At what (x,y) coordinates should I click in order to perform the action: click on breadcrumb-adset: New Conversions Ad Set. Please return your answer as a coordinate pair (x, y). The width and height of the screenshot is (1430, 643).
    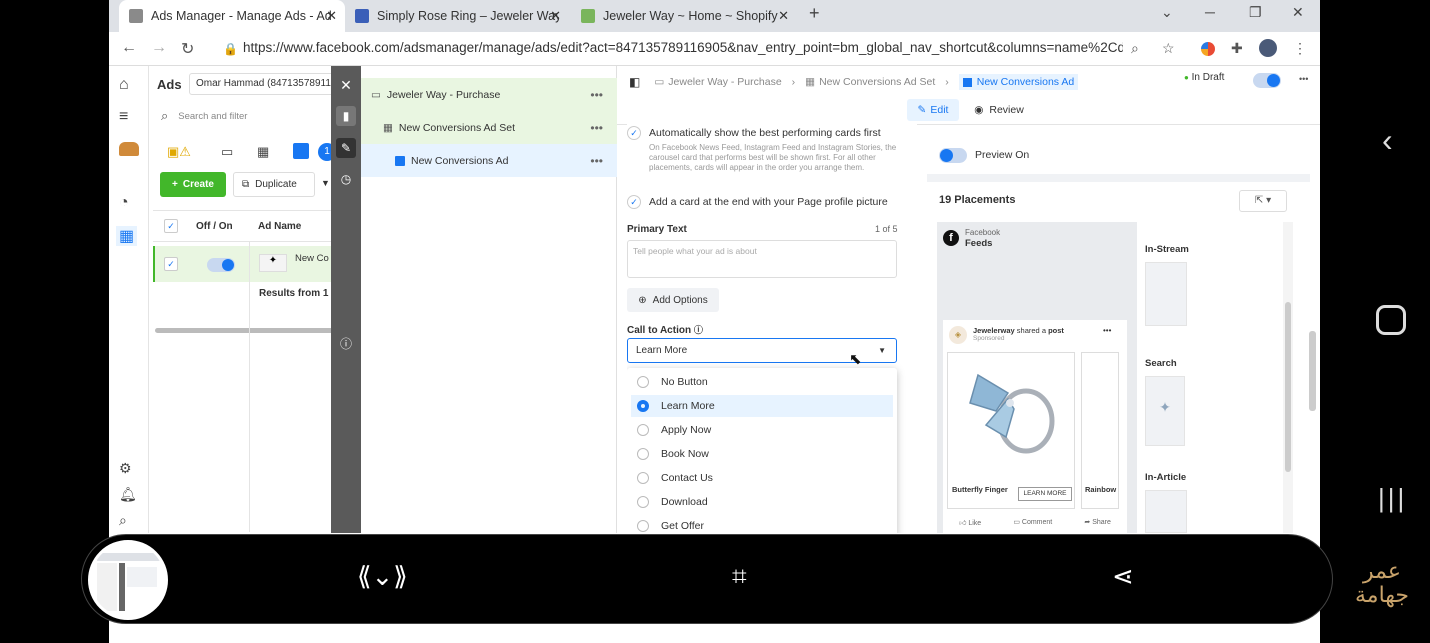
    Looking at the image, I should click on (877, 82).